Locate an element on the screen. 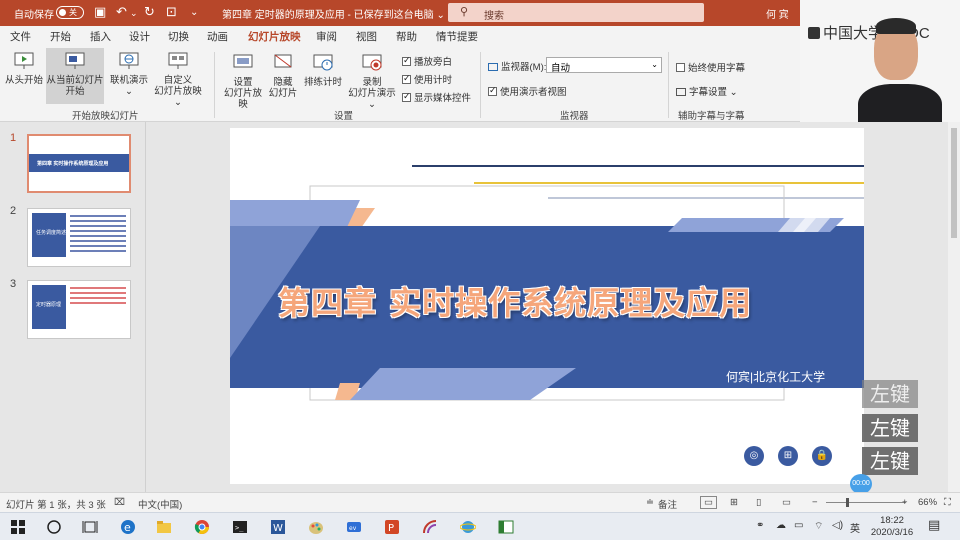 The image size is (960, 540). tab-help: 帮助 is located at coordinates (406, 36).